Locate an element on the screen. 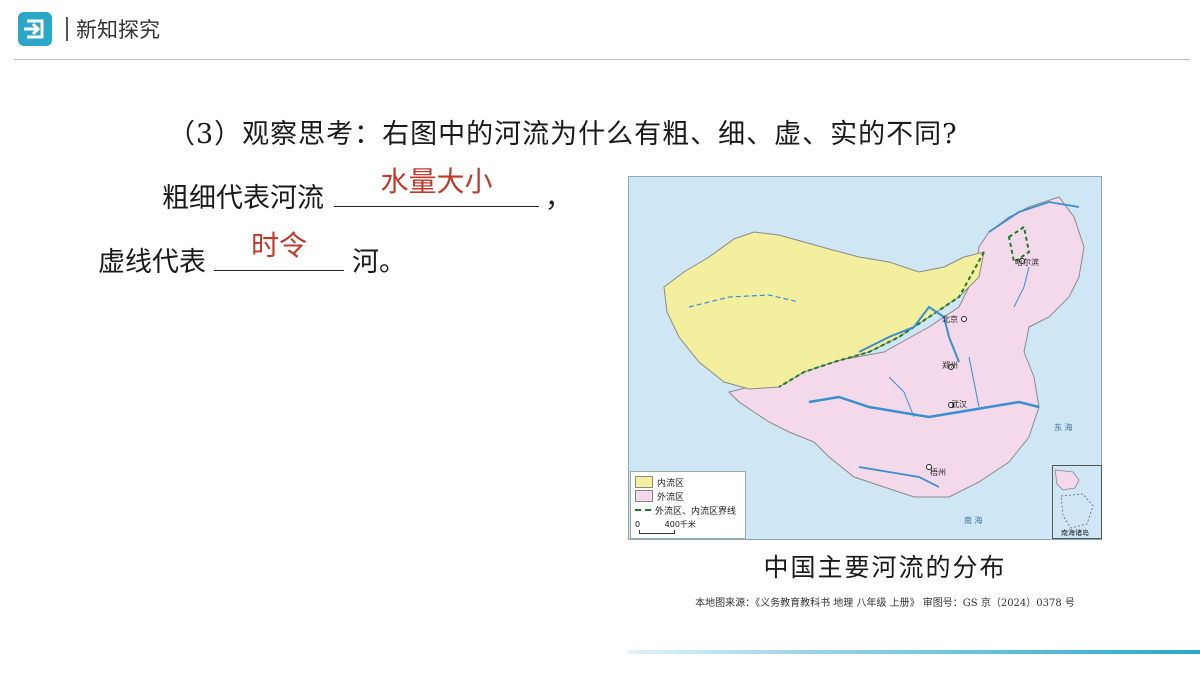 This screenshot has height=675, width=1200. legend-boundary: 外流区、内流区界线 is located at coordinates (696, 511).